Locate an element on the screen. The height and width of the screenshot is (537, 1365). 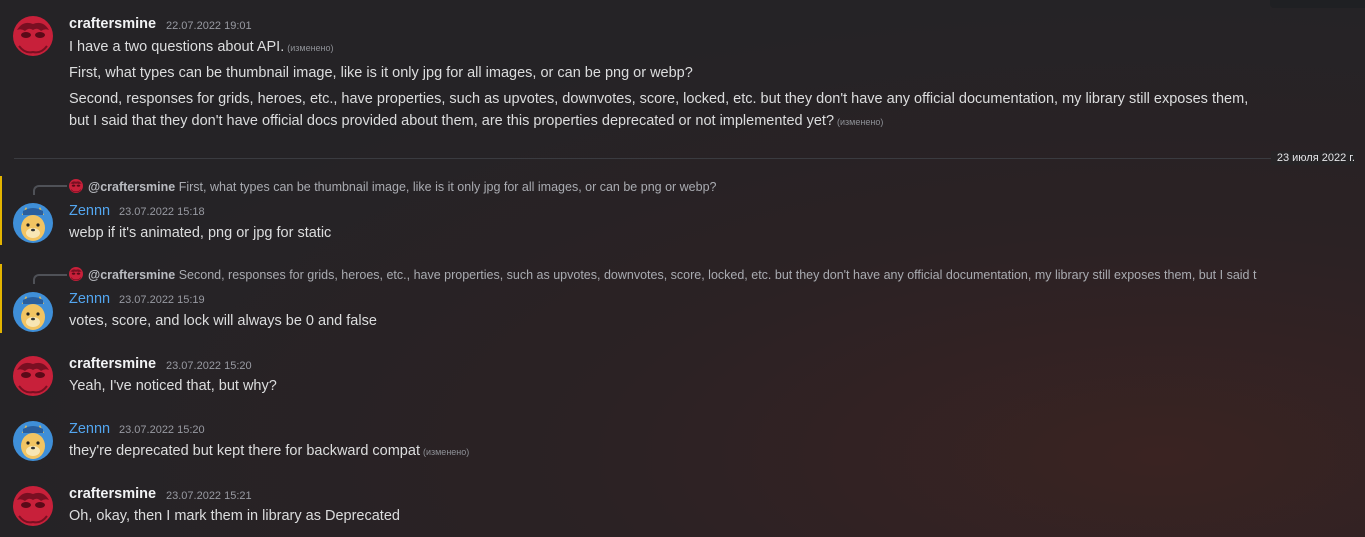
date-divider: 23 июля 2022 г. is located at coordinates (1312, 158).